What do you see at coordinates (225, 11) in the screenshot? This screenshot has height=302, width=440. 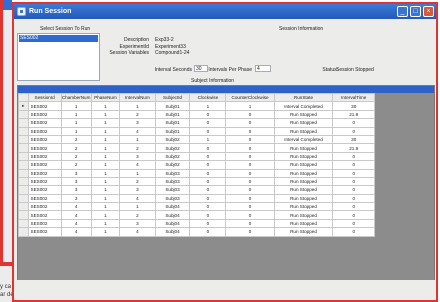 I see `title-bar: Run Session _ □ ×` at bounding box center [225, 11].